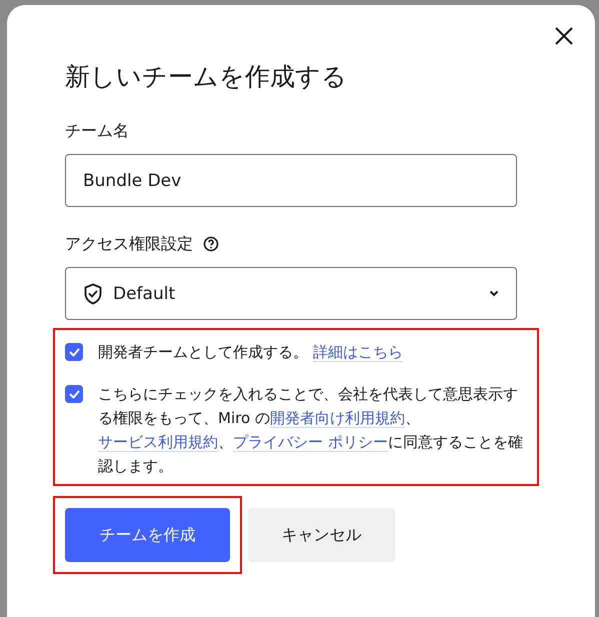 The height and width of the screenshot is (617, 599). Describe the element at coordinates (251, 353) in the screenshot. I see `consent-text: 開発者チームとして作成する。 詳細はこちら` at that location.